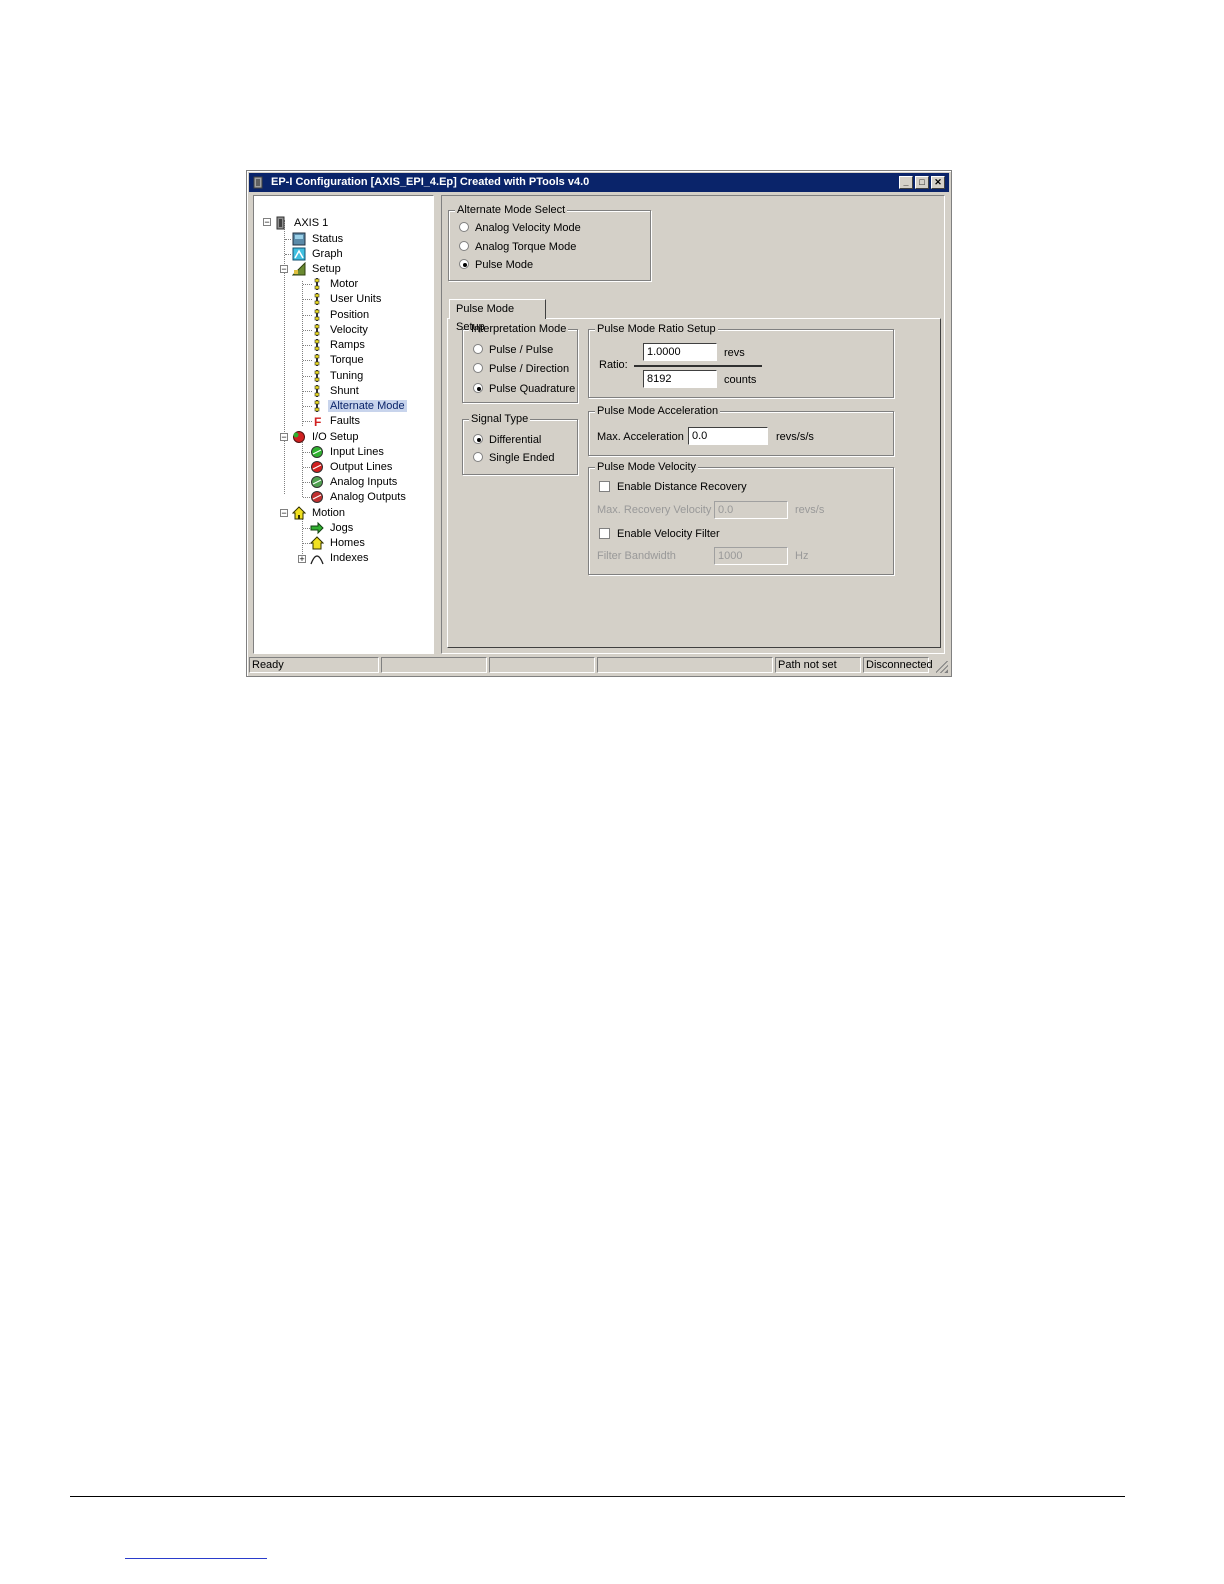  I want to click on app-icon, so click(258, 182).